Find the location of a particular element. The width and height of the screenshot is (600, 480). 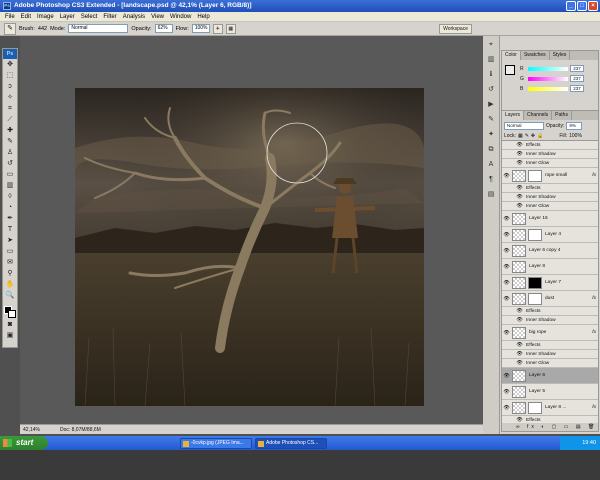

layer-row: 👁 Layer 7 is located at coordinates (550, 283).